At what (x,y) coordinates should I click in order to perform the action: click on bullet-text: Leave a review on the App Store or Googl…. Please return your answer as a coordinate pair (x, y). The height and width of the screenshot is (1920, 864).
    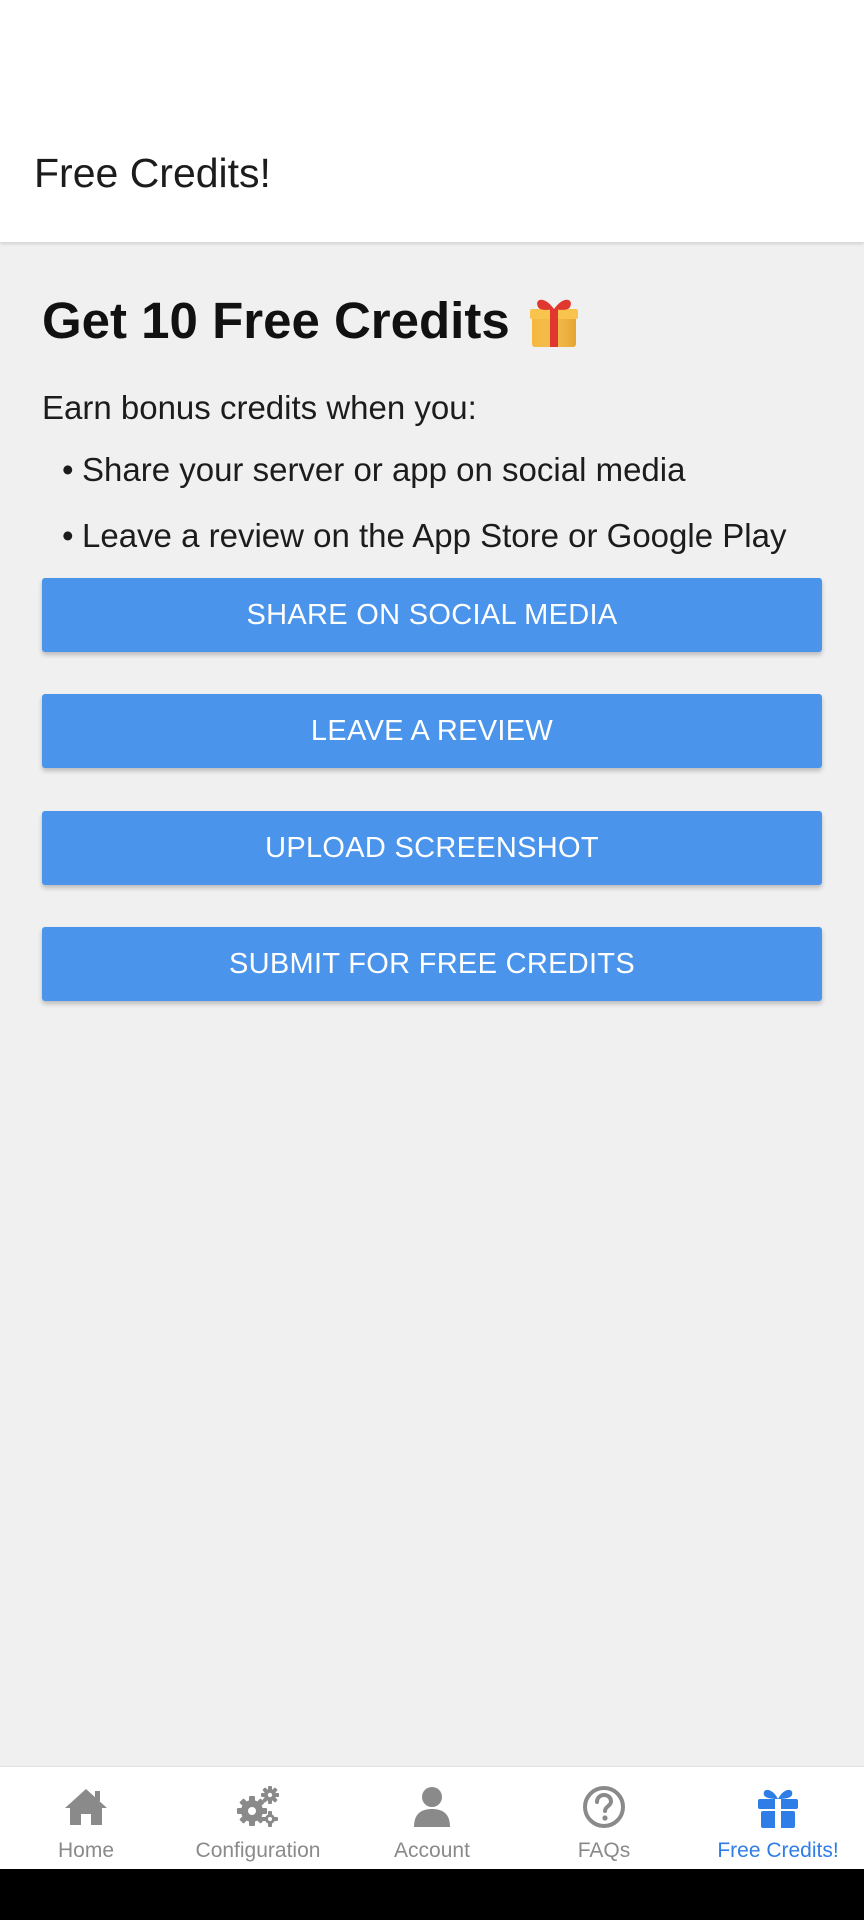
    Looking at the image, I should click on (434, 535).